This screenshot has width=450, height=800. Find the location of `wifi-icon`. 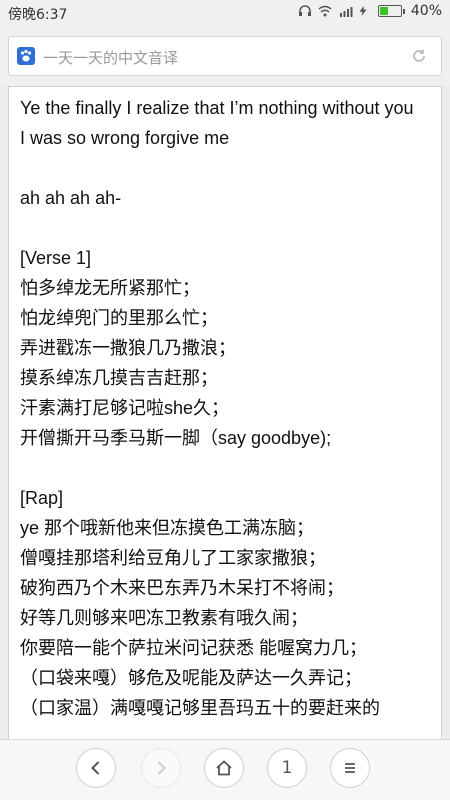

wifi-icon is located at coordinates (325, 11).